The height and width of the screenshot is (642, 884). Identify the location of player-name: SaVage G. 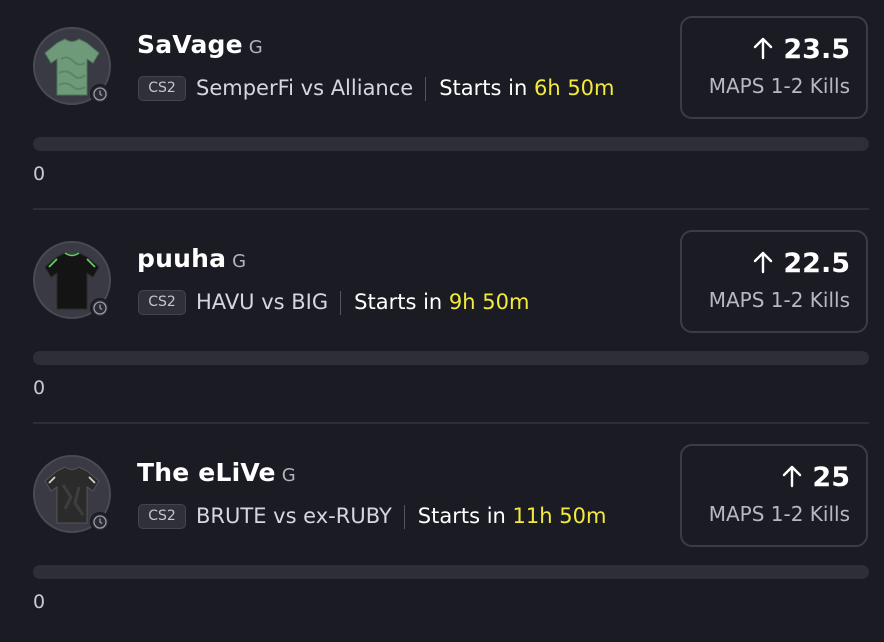
(200, 44).